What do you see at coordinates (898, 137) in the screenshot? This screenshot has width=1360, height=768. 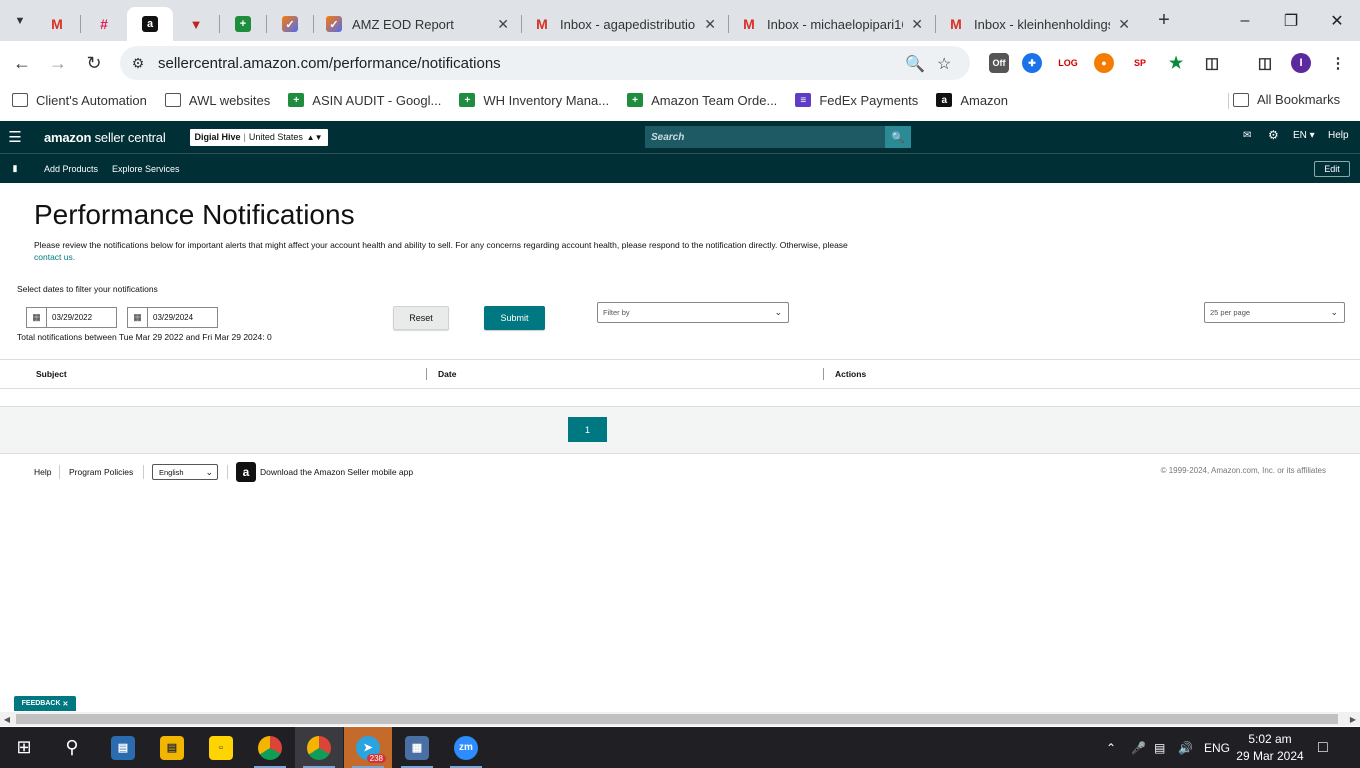 I see `search-button: 🔍` at bounding box center [898, 137].